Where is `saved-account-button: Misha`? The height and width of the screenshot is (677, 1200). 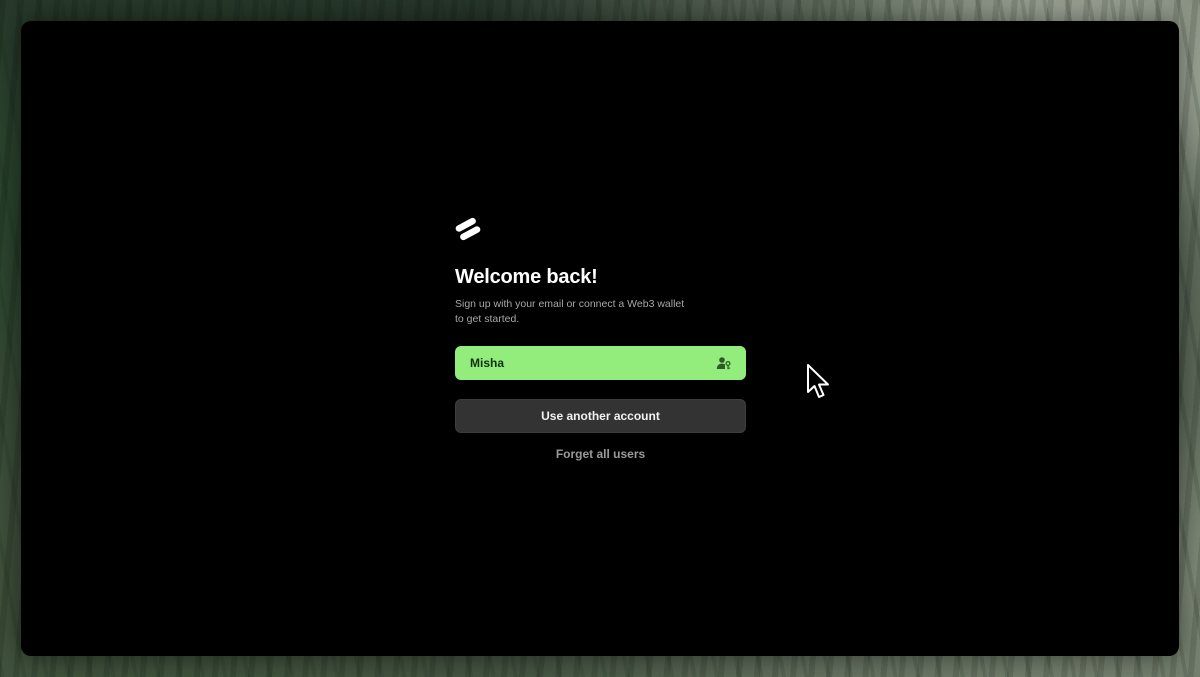
saved-account-button: Misha is located at coordinates (600, 363).